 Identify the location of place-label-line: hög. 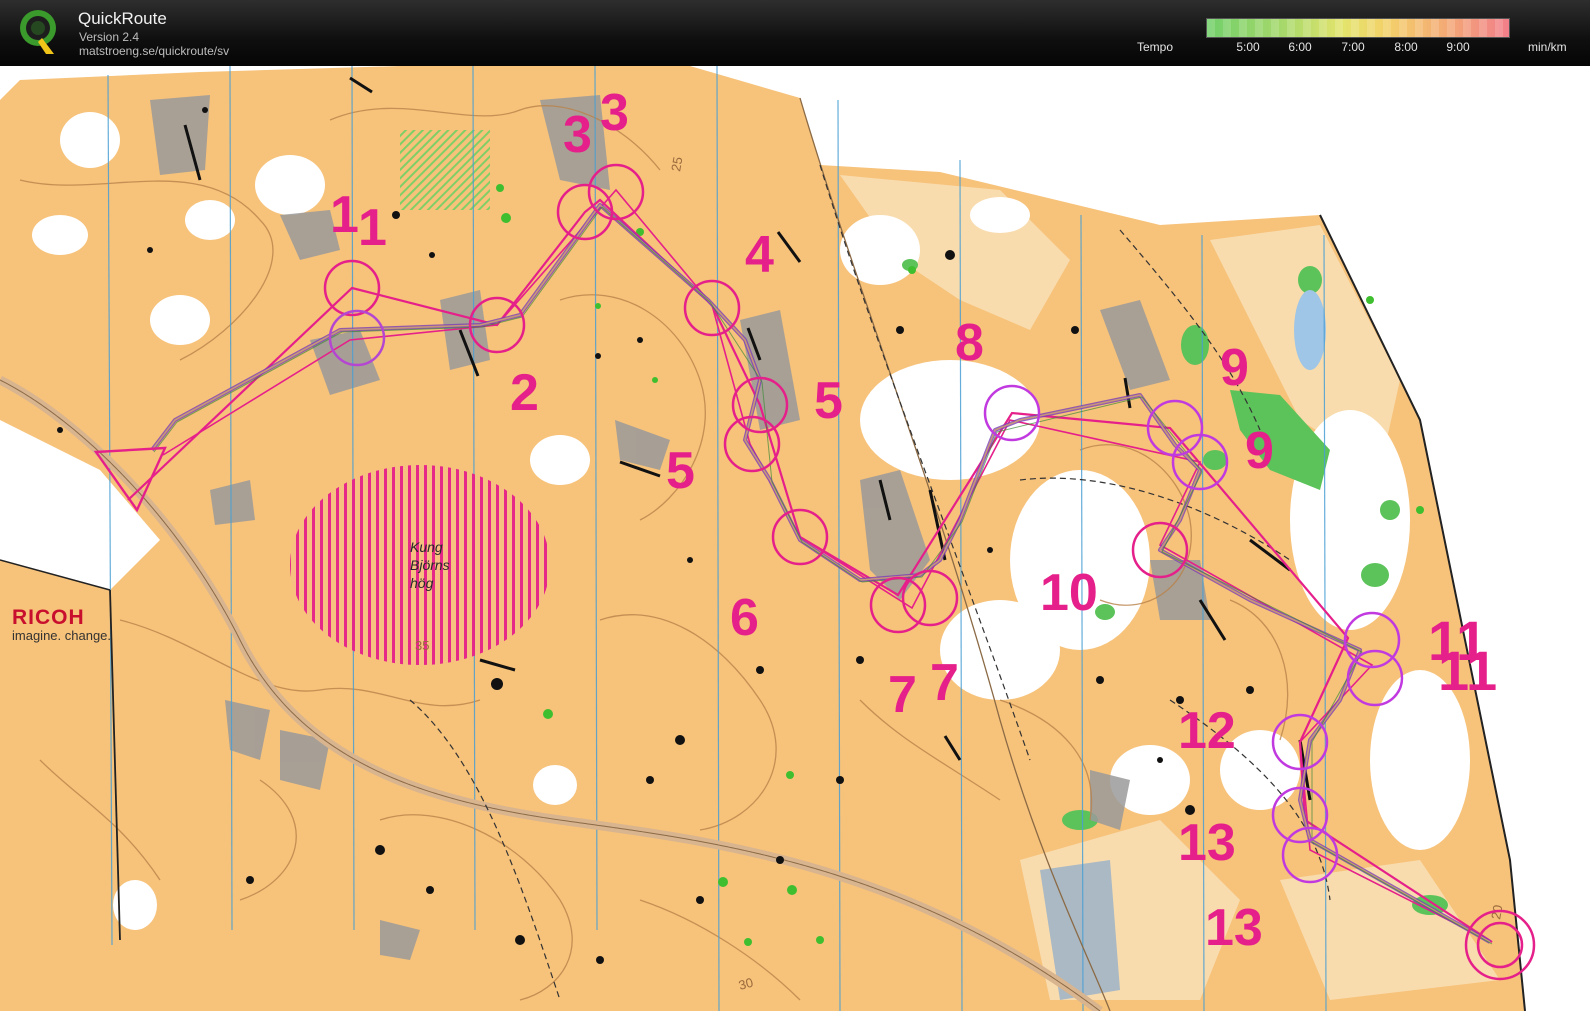
(422, 583).